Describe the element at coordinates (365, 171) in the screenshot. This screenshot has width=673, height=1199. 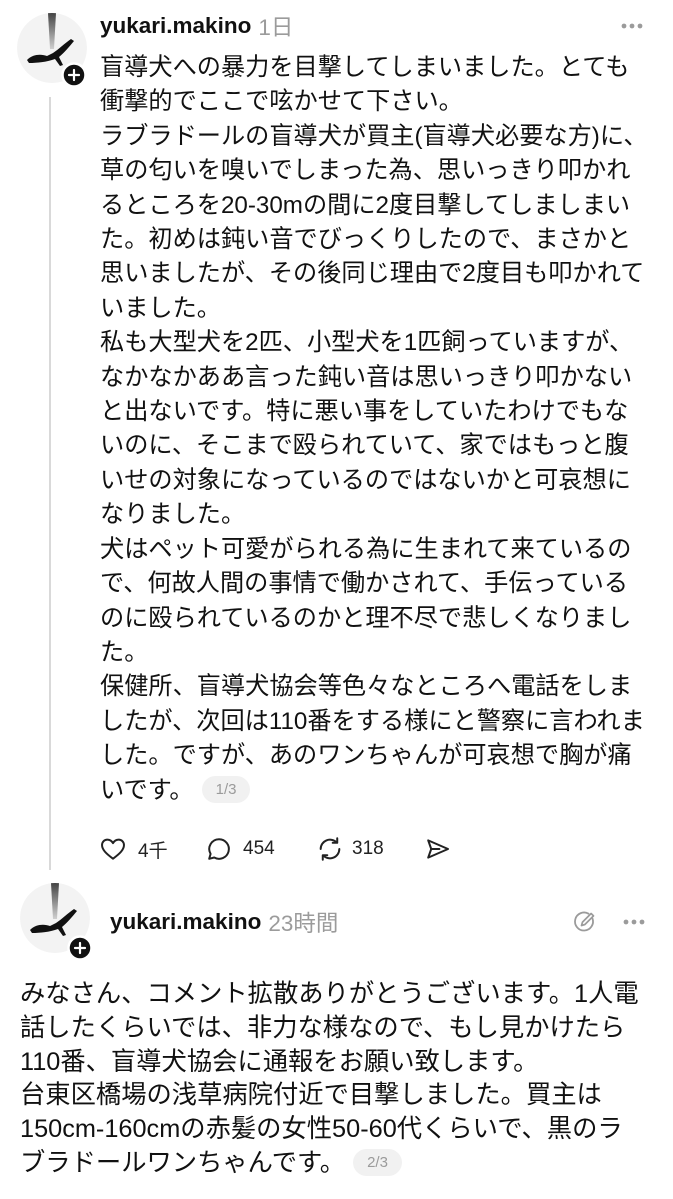
I see `post-text-line: 草の匂いを嗅いでしまった為、思いっきり叩かれ` at that location.